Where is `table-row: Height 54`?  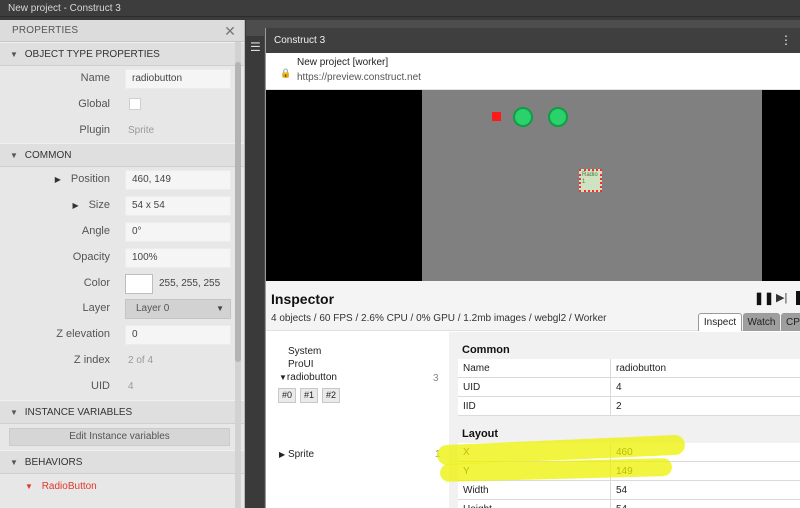 table-row: Height 54 is located at coordinates (629, 504).